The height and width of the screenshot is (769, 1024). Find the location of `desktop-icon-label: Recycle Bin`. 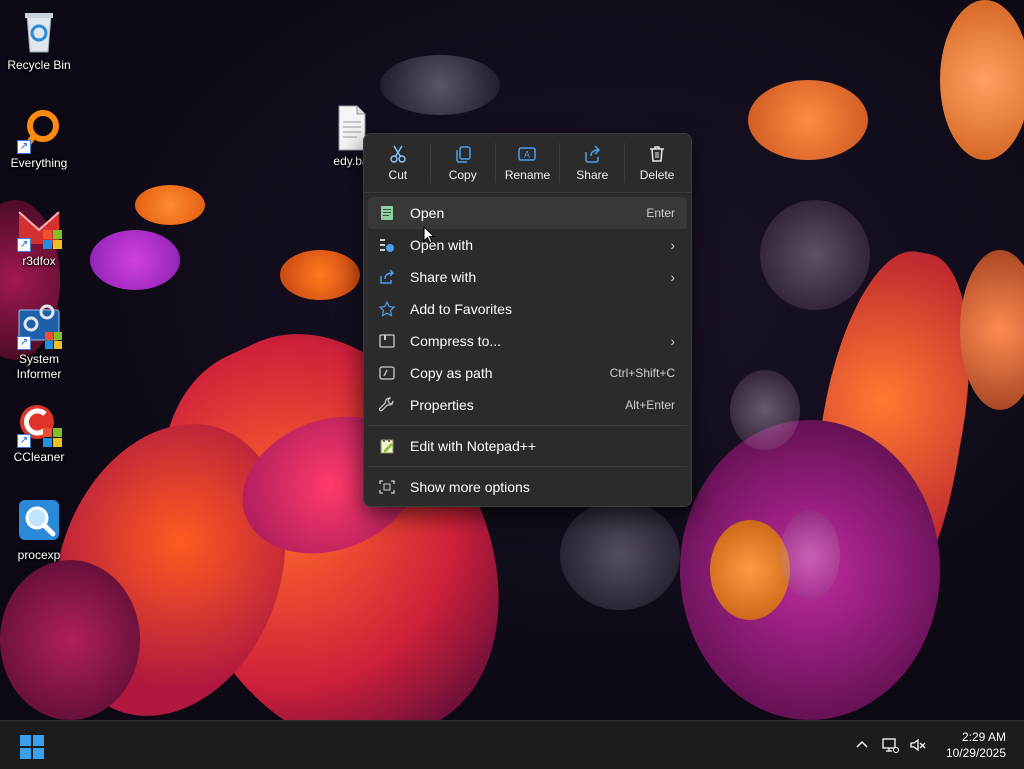

desktop-icon-label: Recycle Bin is located at coordinates (39, 65).